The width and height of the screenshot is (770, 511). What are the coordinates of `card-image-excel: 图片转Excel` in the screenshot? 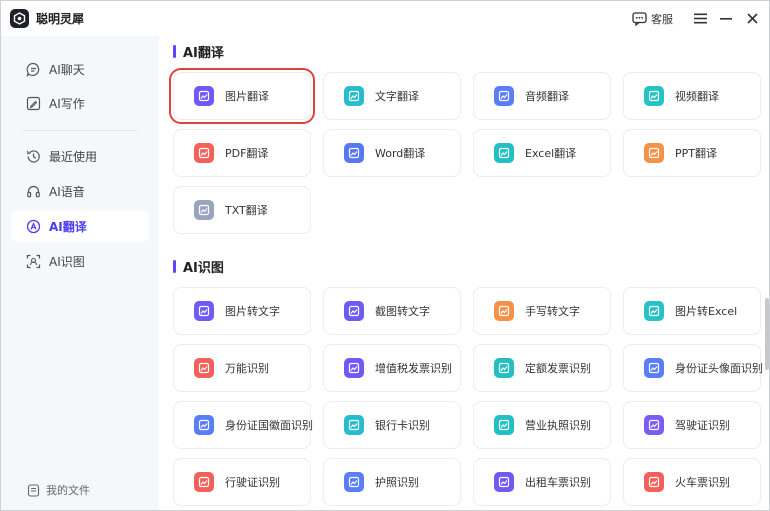 It's located at (692, 311).